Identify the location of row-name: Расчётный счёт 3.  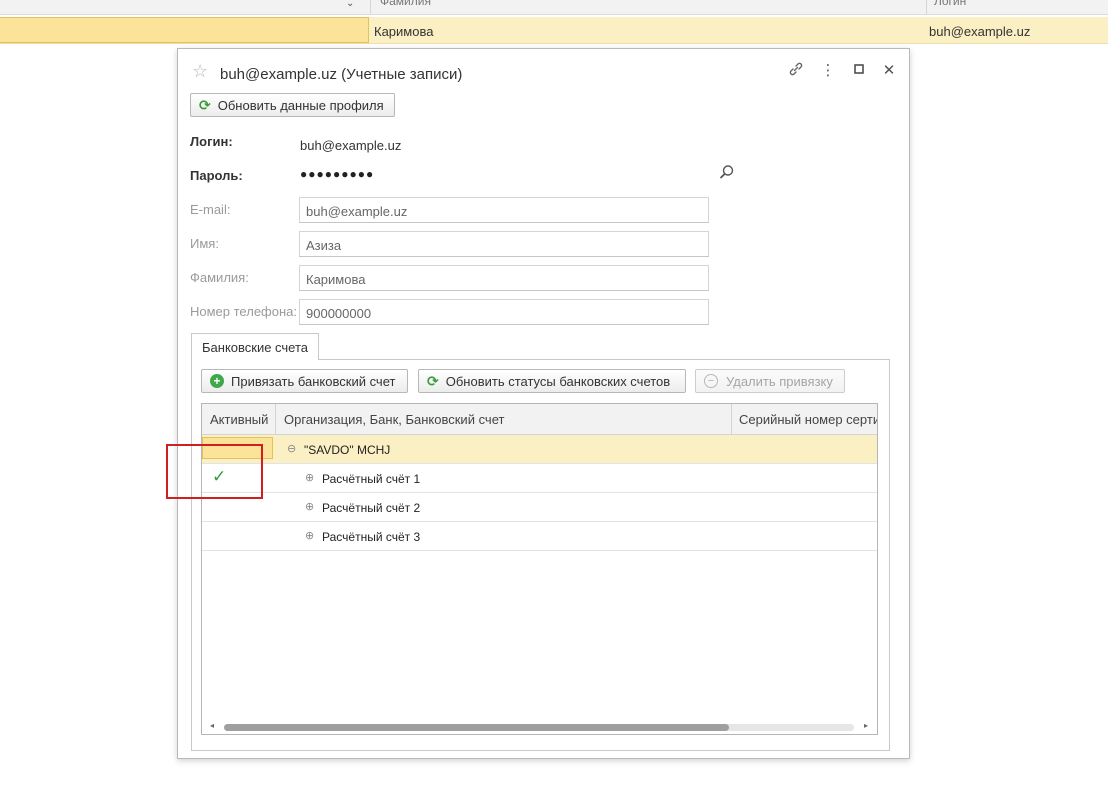
(371, 537).